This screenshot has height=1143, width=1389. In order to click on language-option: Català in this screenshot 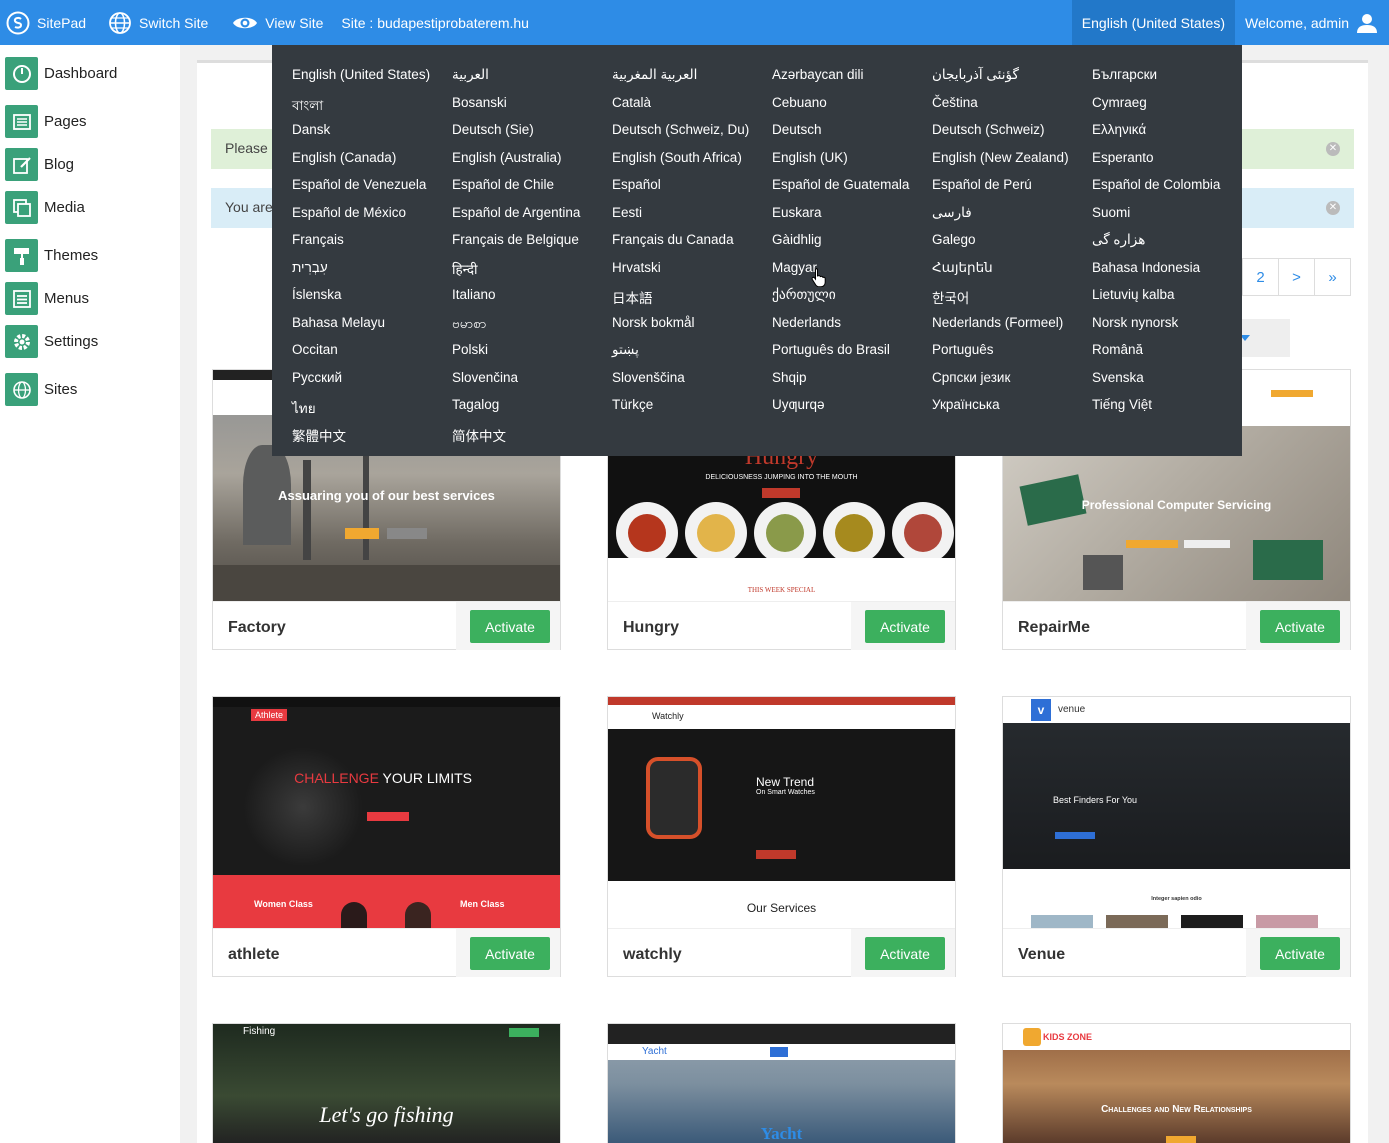, I will do `click(631, 102)`.